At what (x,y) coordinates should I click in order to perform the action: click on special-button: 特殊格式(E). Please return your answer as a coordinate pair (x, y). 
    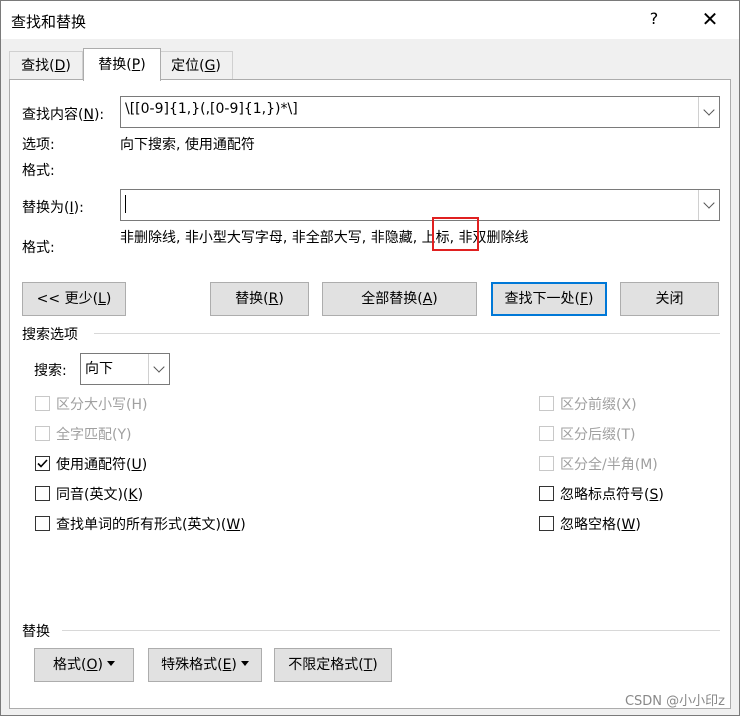
    Looking at the image, I should click on (205, 665).